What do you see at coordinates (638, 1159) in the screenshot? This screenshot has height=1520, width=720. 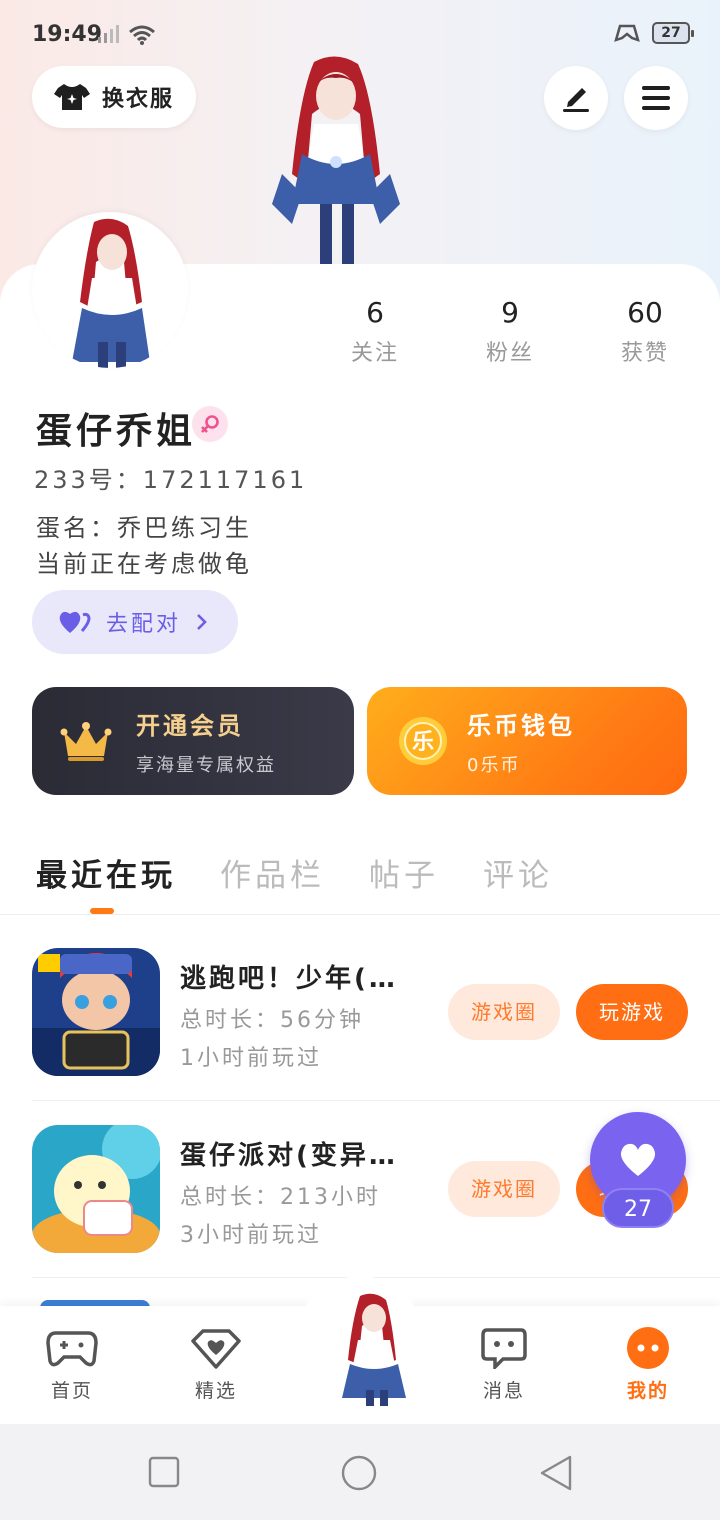 I see `heart-icon` at bounding box center [638, 1159].